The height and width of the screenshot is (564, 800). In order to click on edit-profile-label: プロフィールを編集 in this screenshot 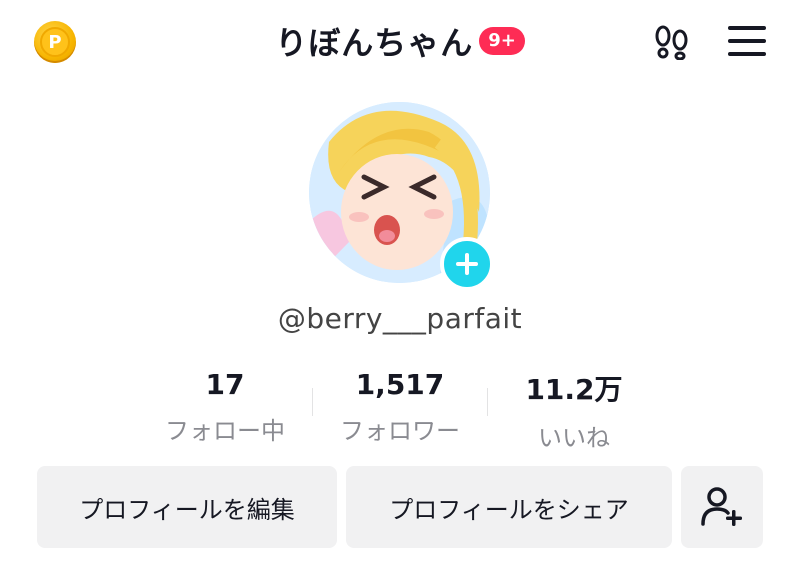, I will do `click(187, 509)`.